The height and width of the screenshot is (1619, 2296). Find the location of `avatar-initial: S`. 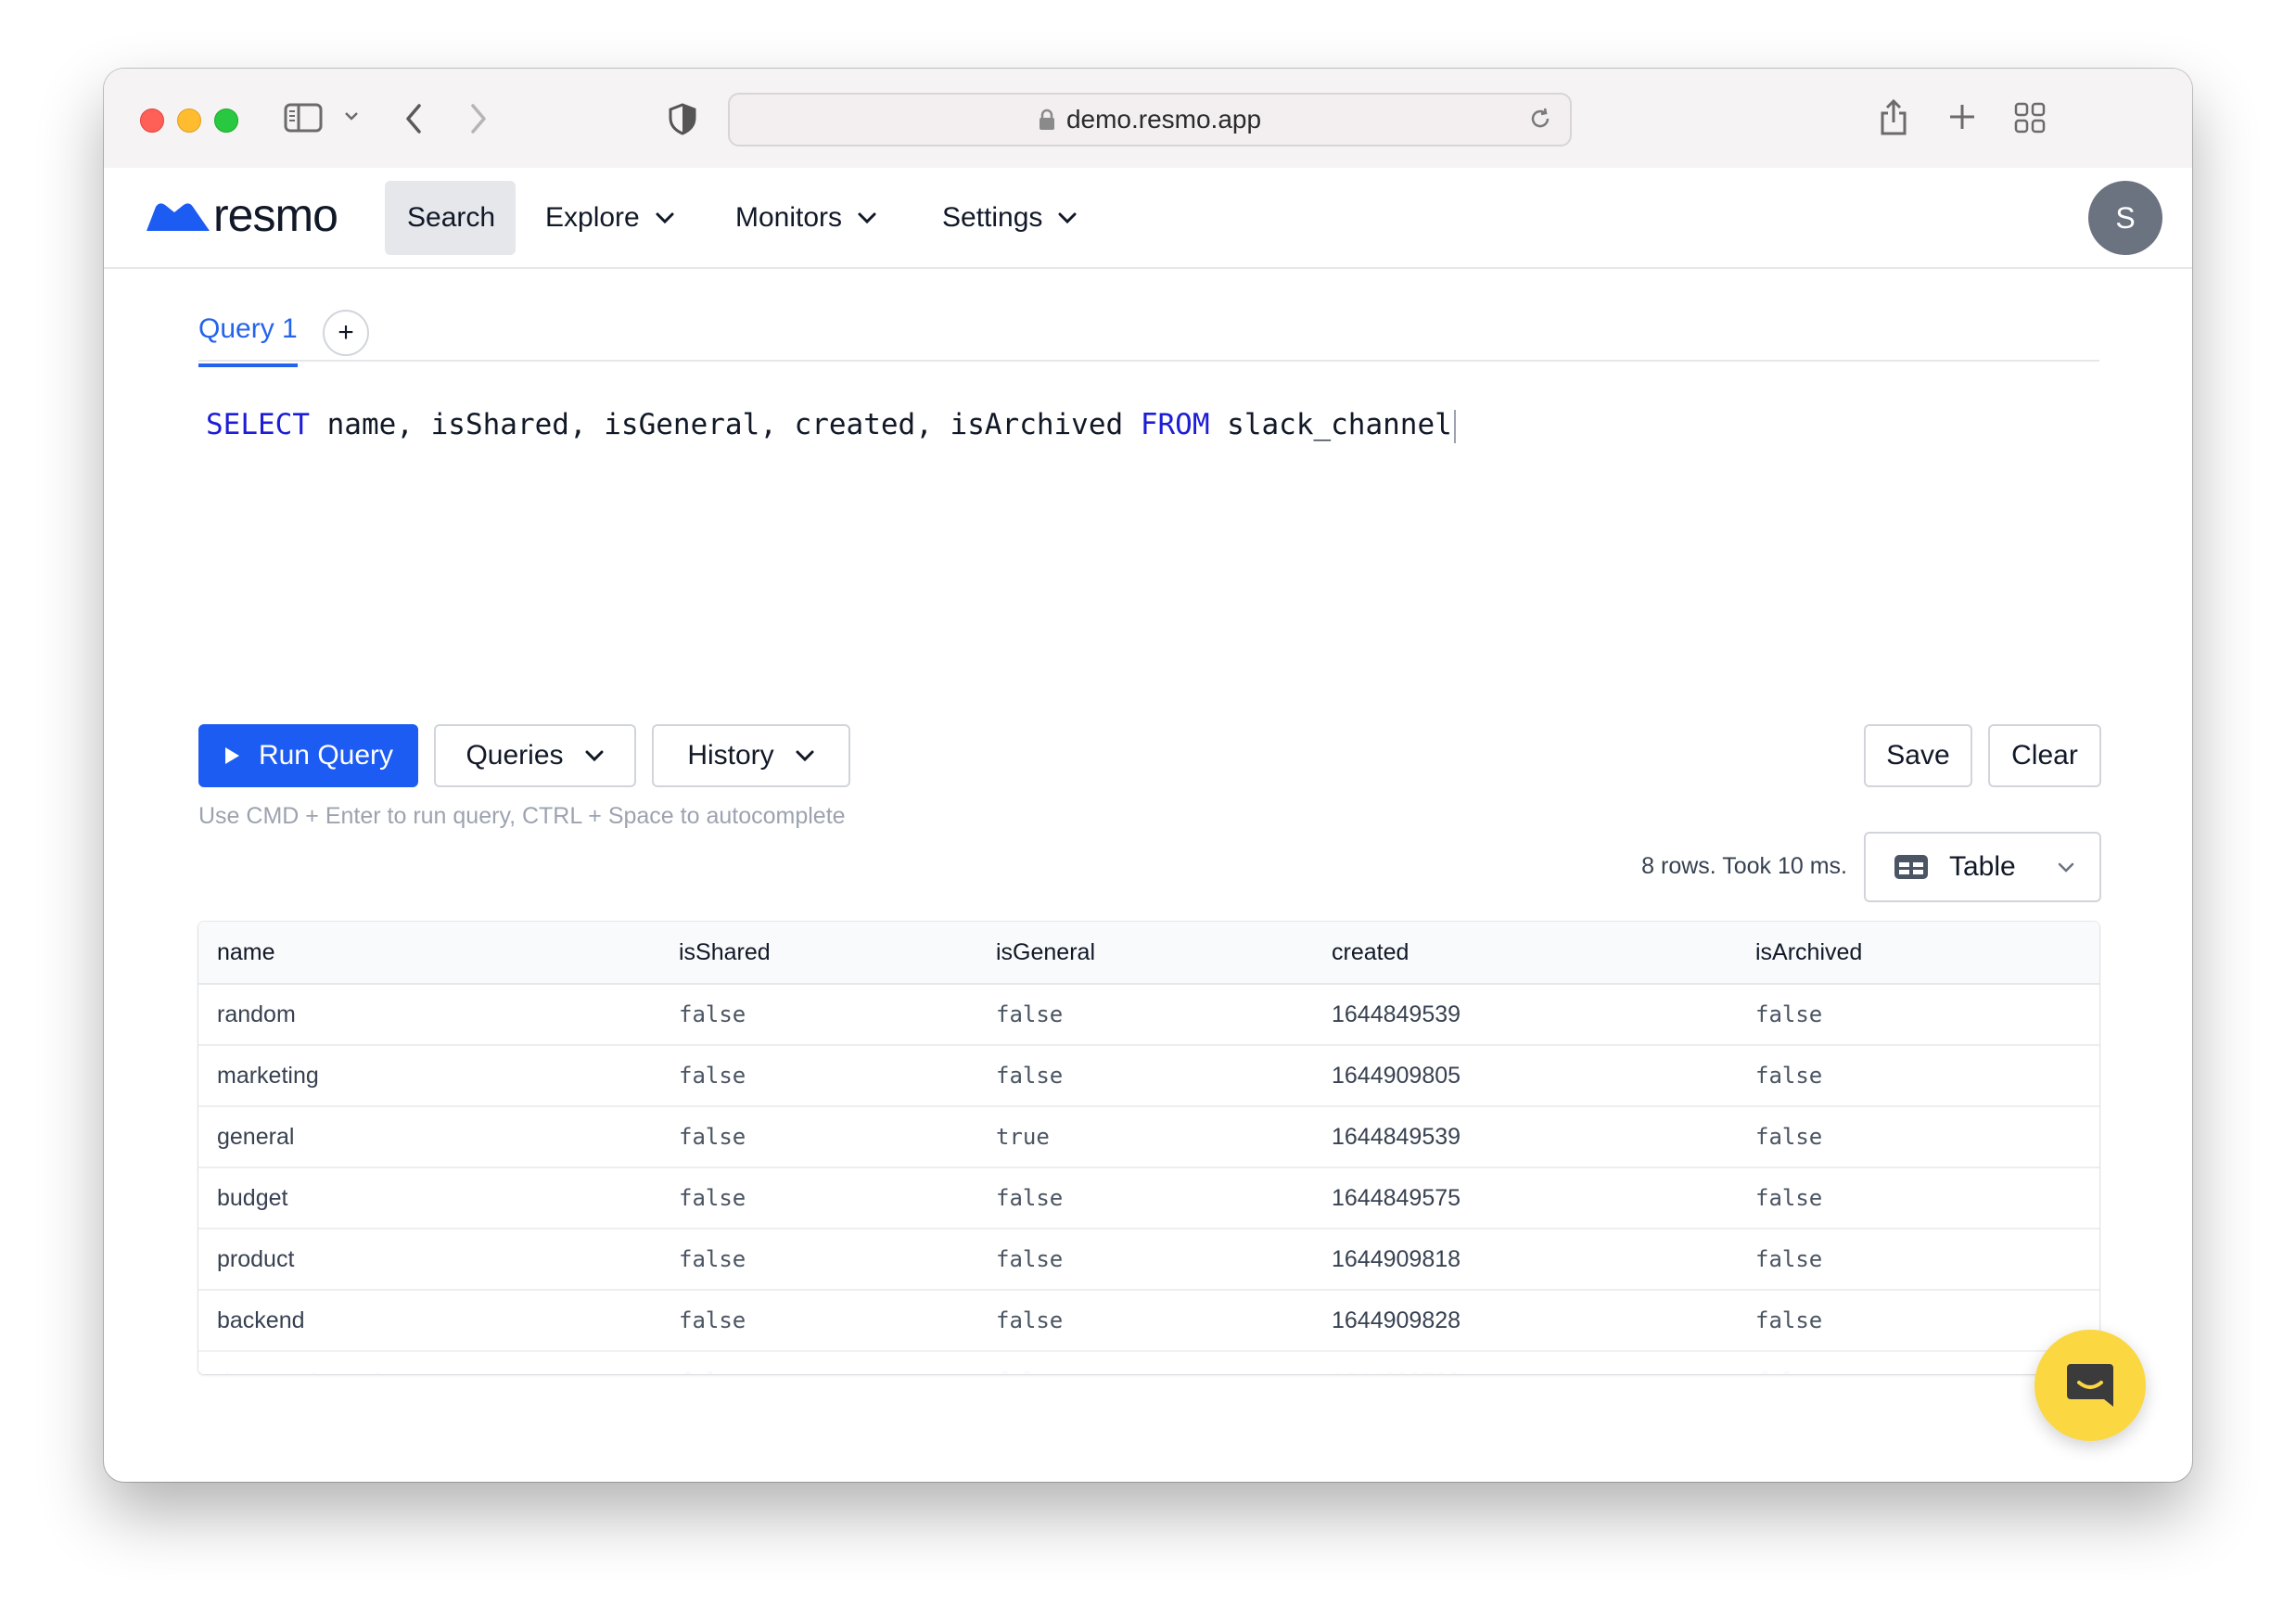

avatar-initial: S is located at coordinates (2125, 217).